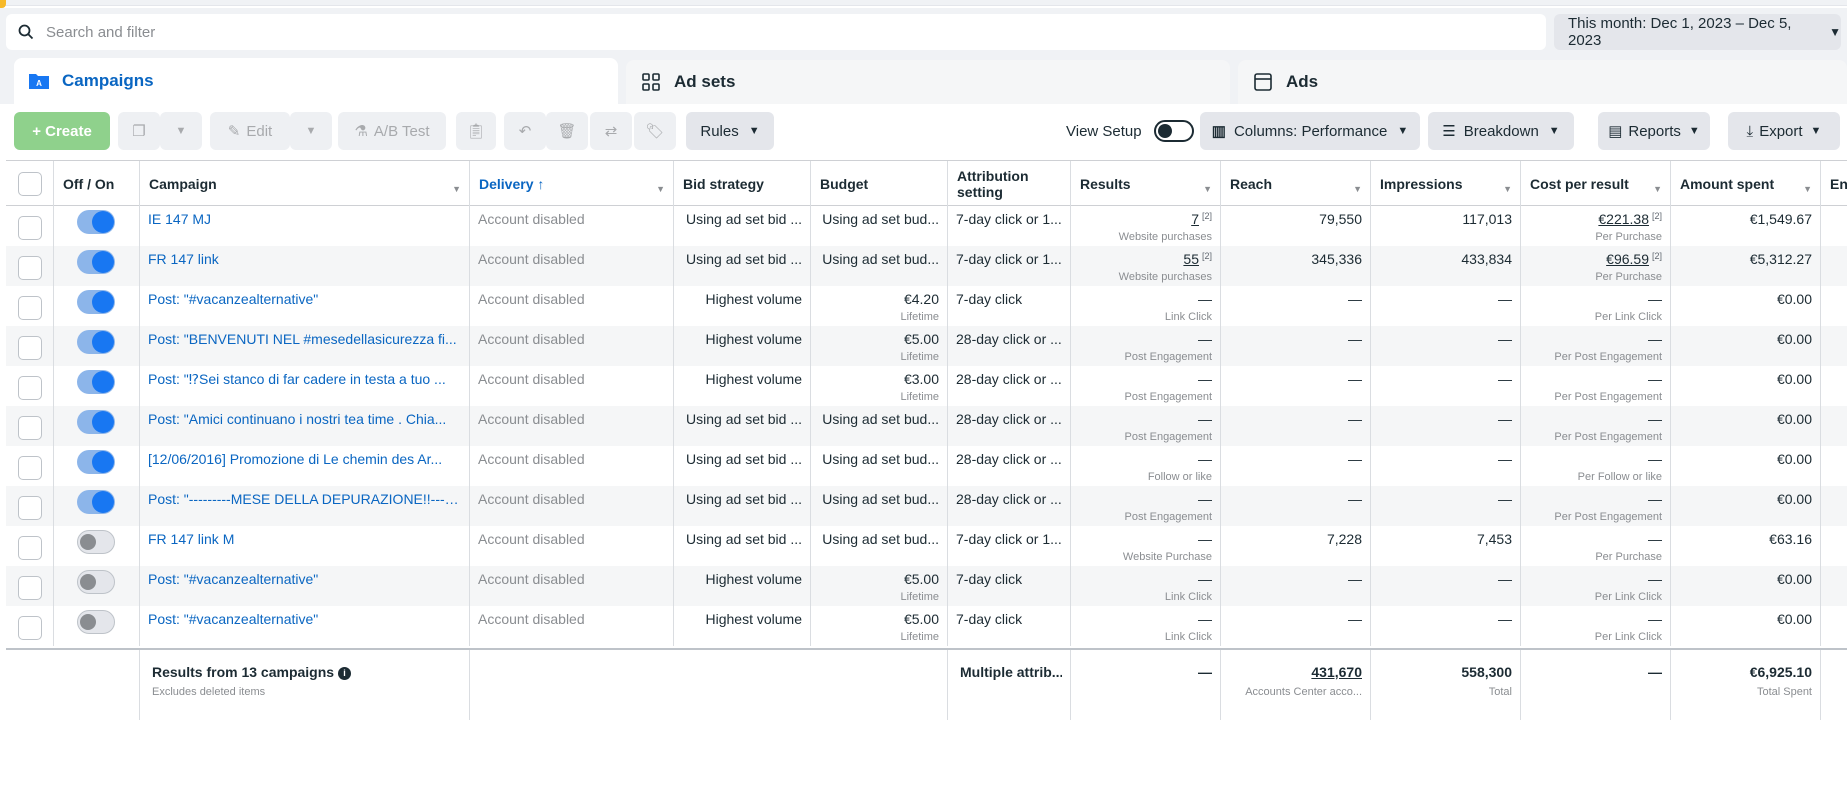 This screenshot has width=1847, height=798. Describe the element at coordinates (316, 81) in the screenshot. I see `tab-campaigns: A Campaigns` at that location.